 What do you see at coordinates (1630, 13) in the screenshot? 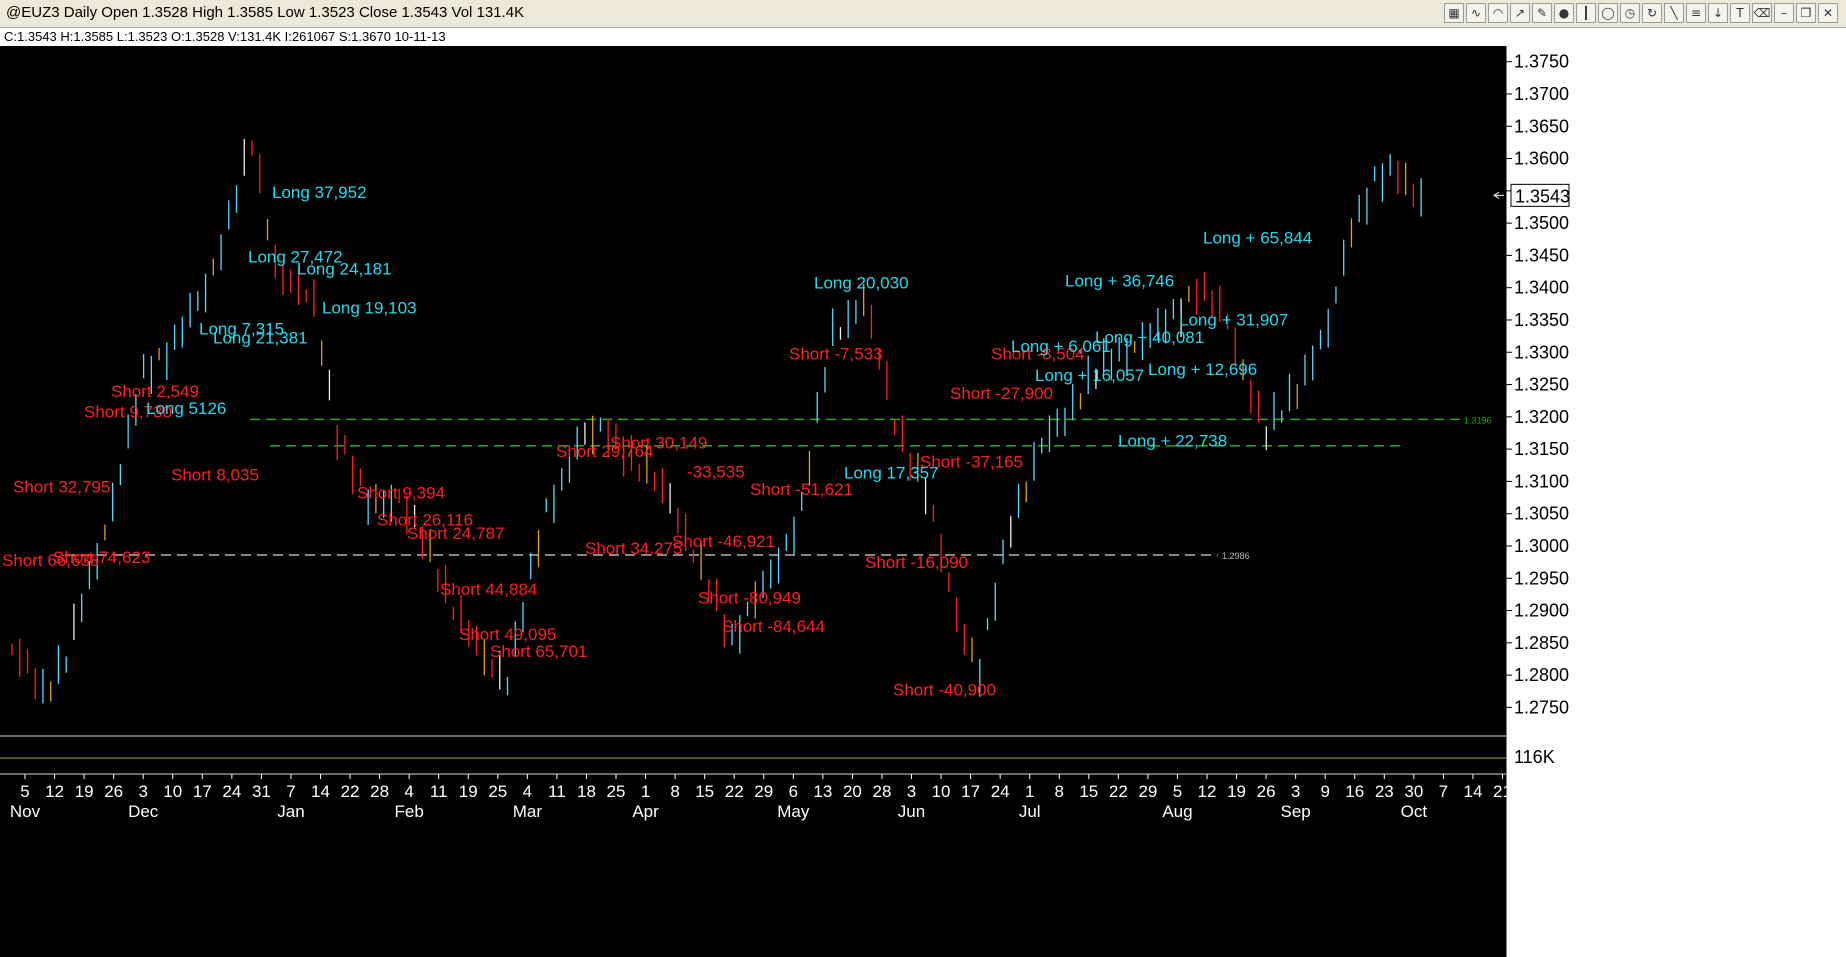
I see `clock-icon: ◷` at bounding box center [1630, 13].